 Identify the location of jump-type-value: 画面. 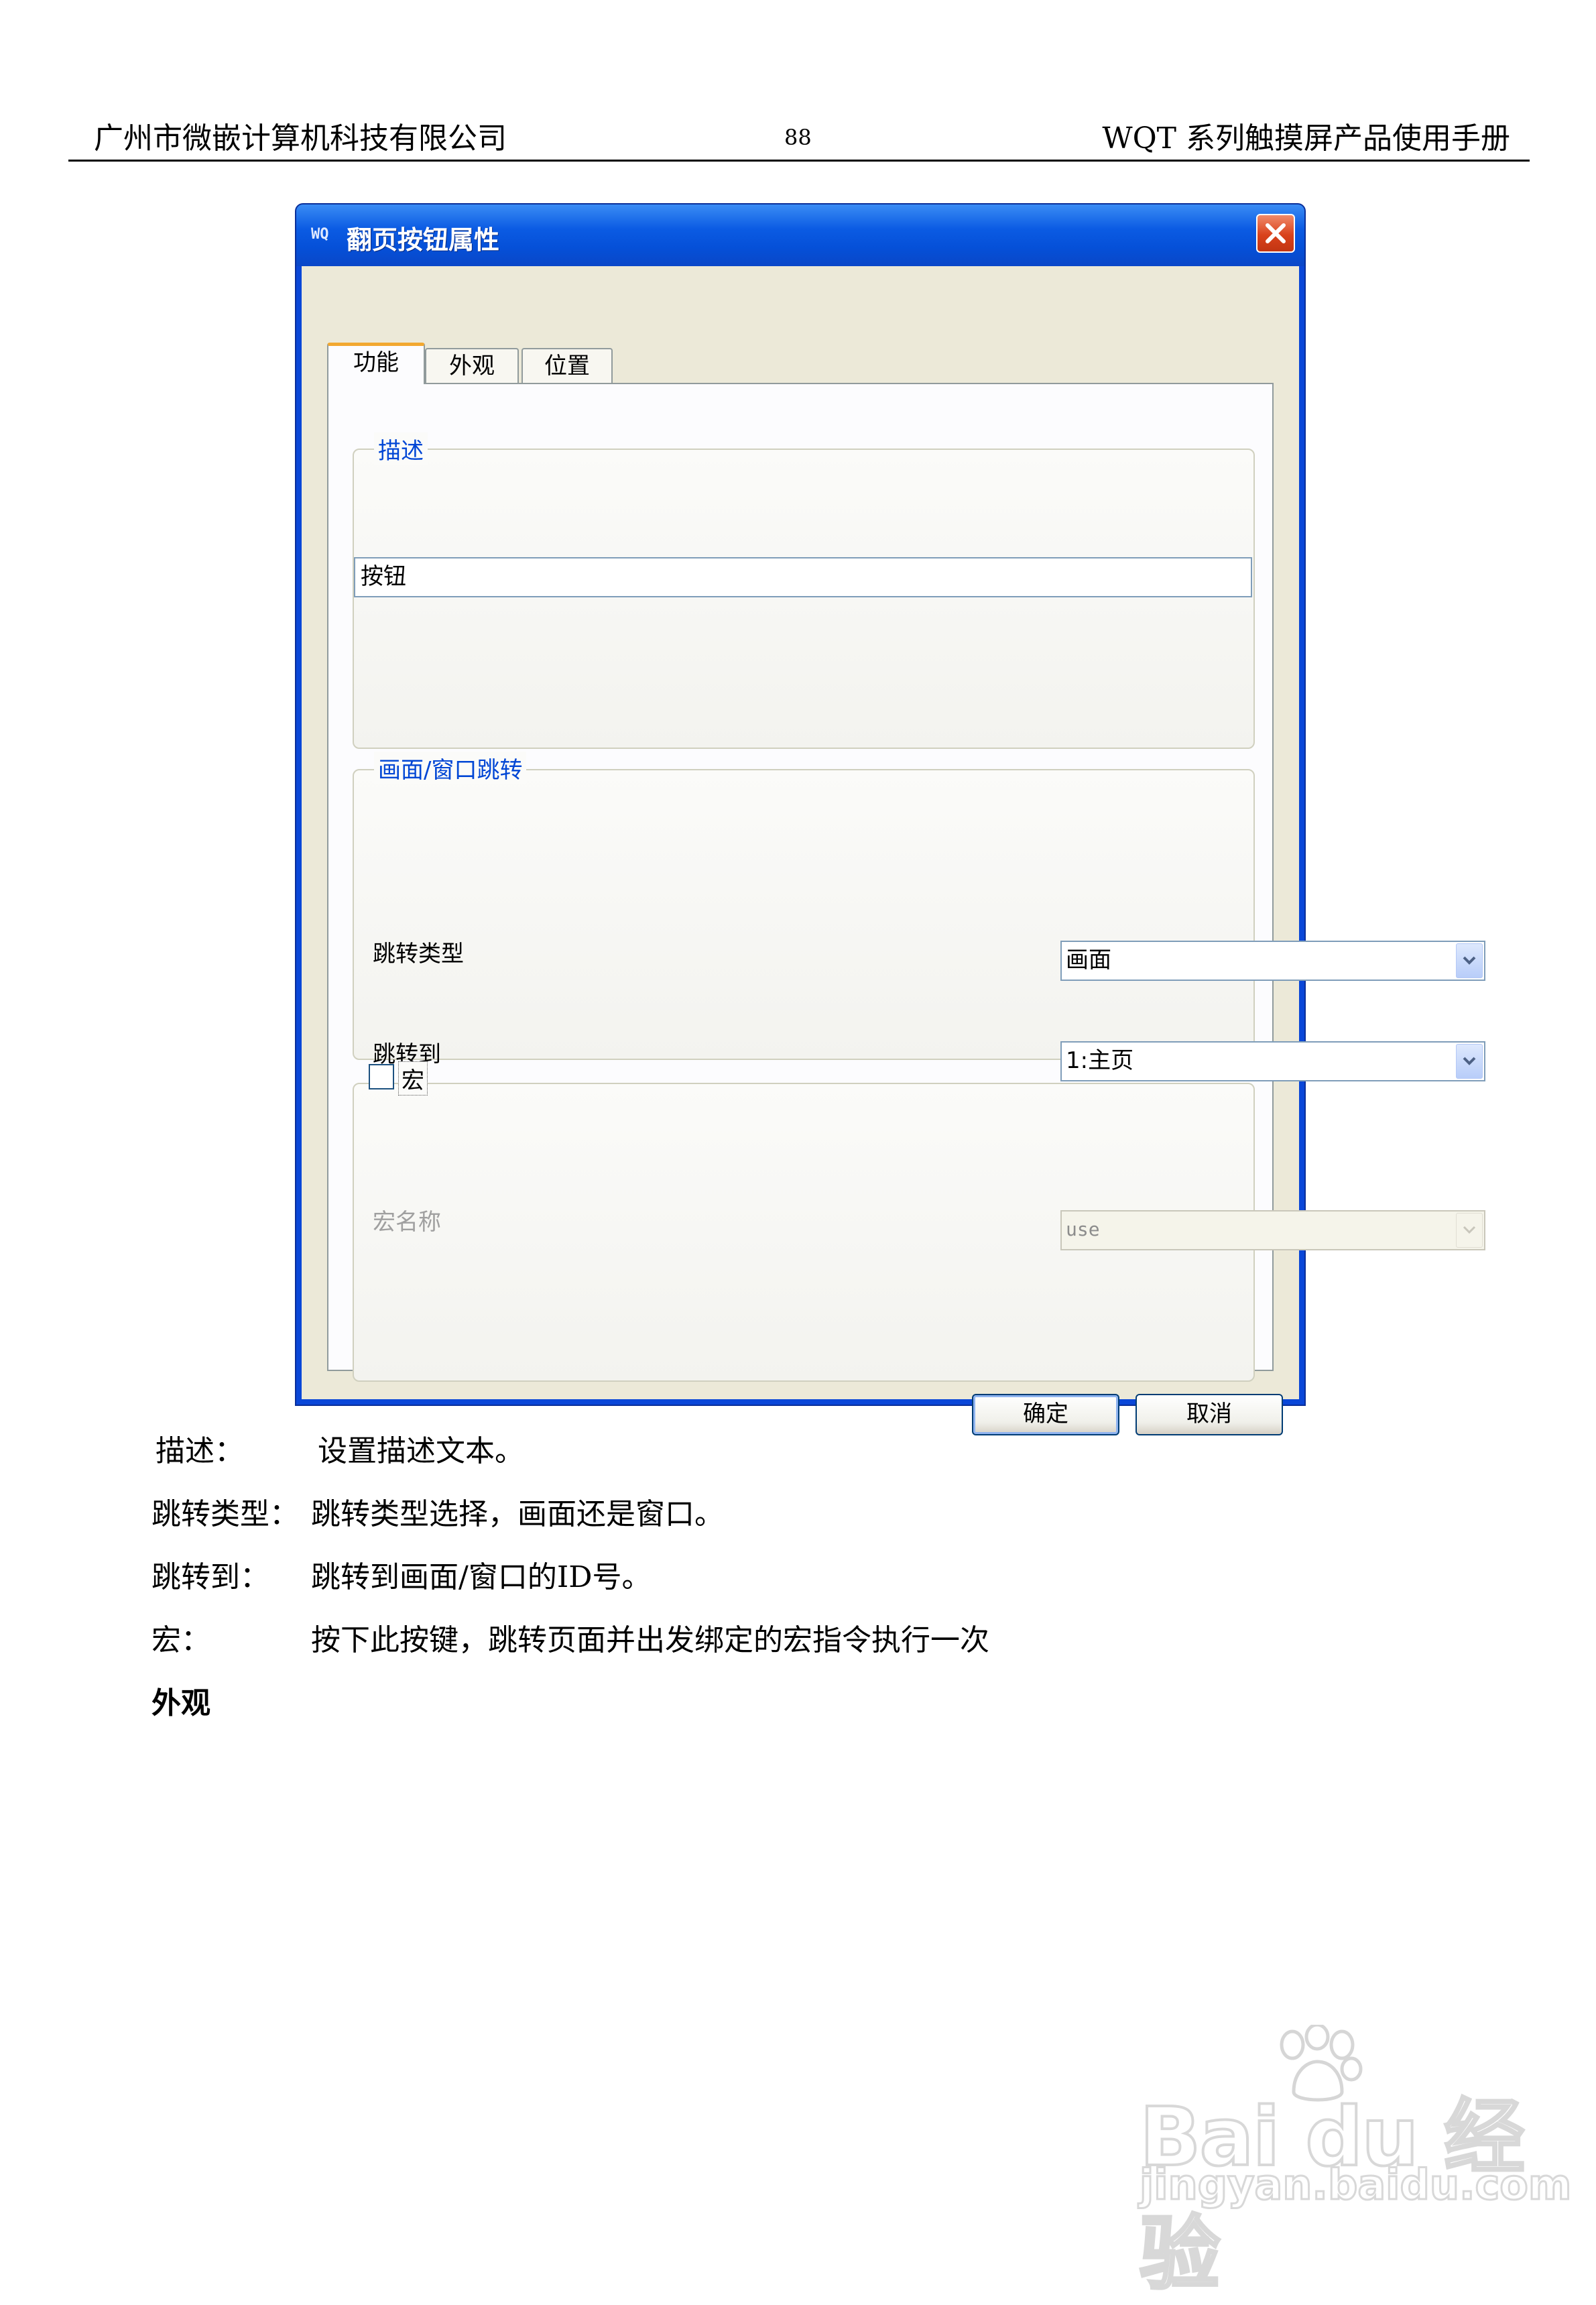
(1088, 960).